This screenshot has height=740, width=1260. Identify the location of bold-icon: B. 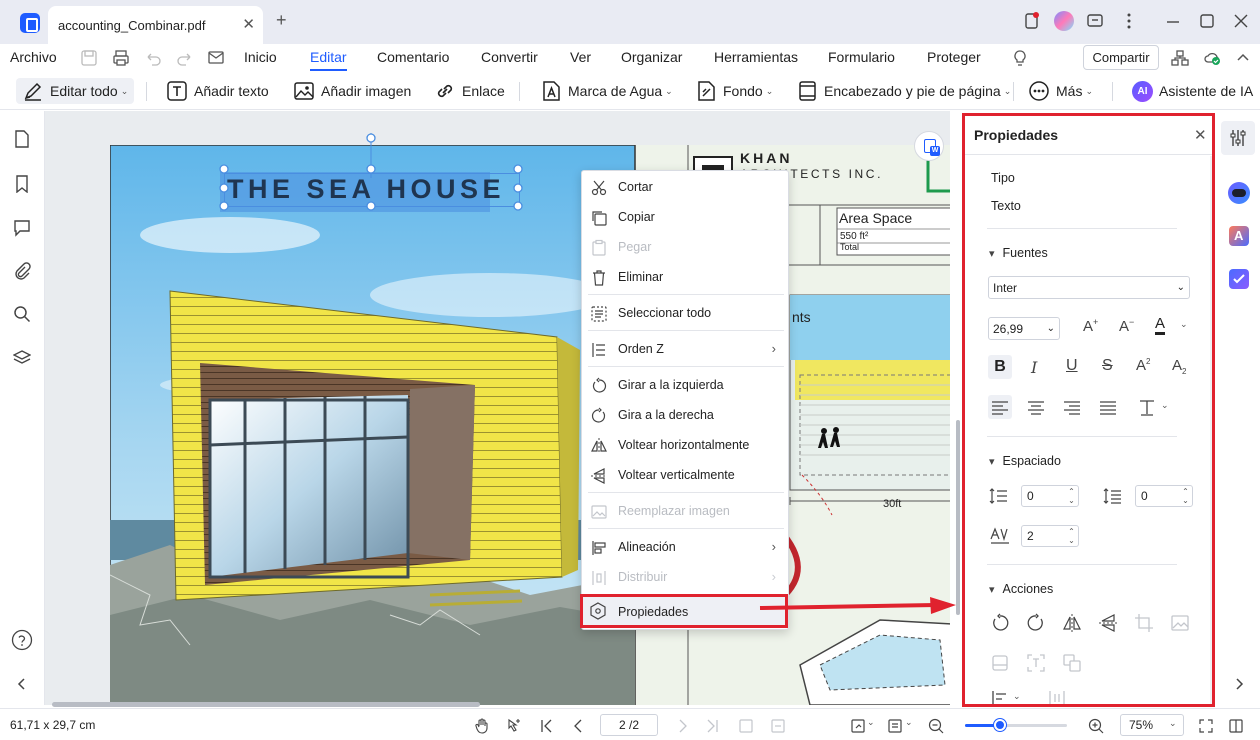
(1000, 367).